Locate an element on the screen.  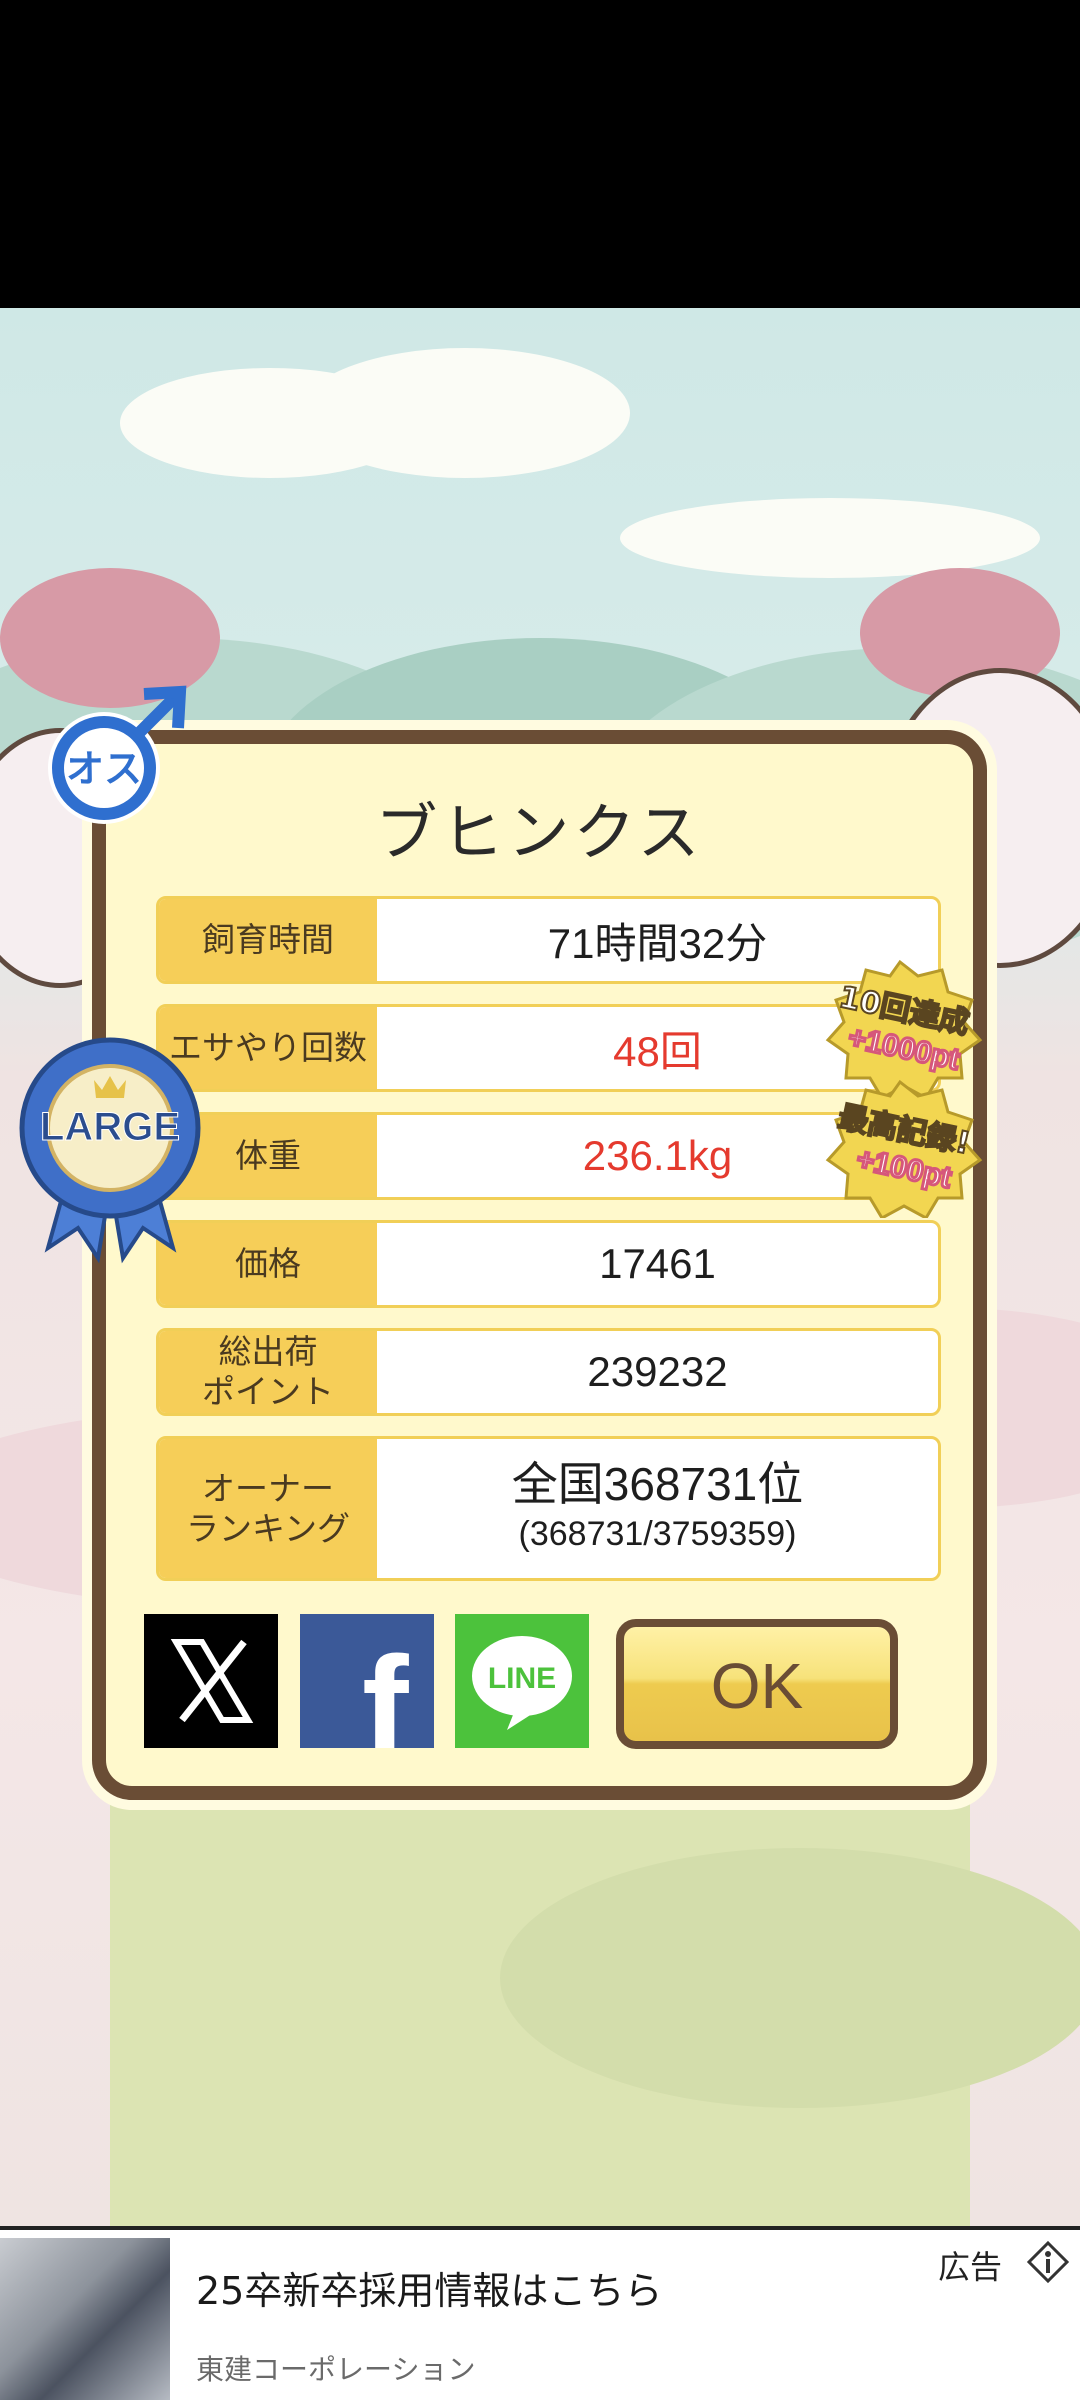
male-symbol-icon: オス is located at coordinates (117, 754).